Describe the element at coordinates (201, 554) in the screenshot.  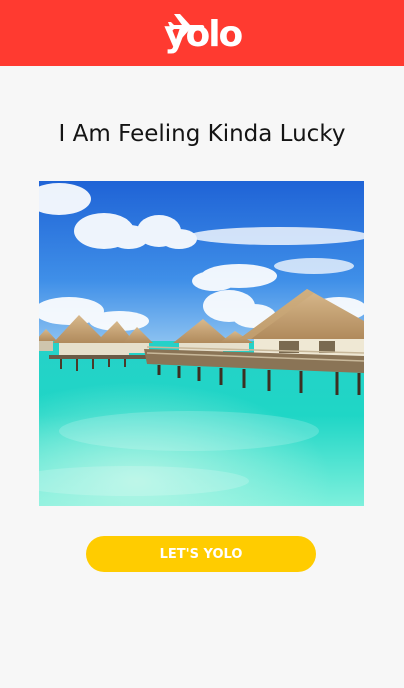
I see `lets-yolo-button: LET'S YOLO` at that location.